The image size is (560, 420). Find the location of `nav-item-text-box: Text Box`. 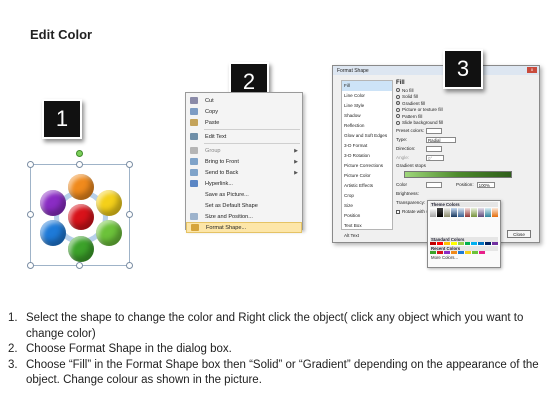

nav-item-text-box: Text Box is located at coordinates (367, 226).